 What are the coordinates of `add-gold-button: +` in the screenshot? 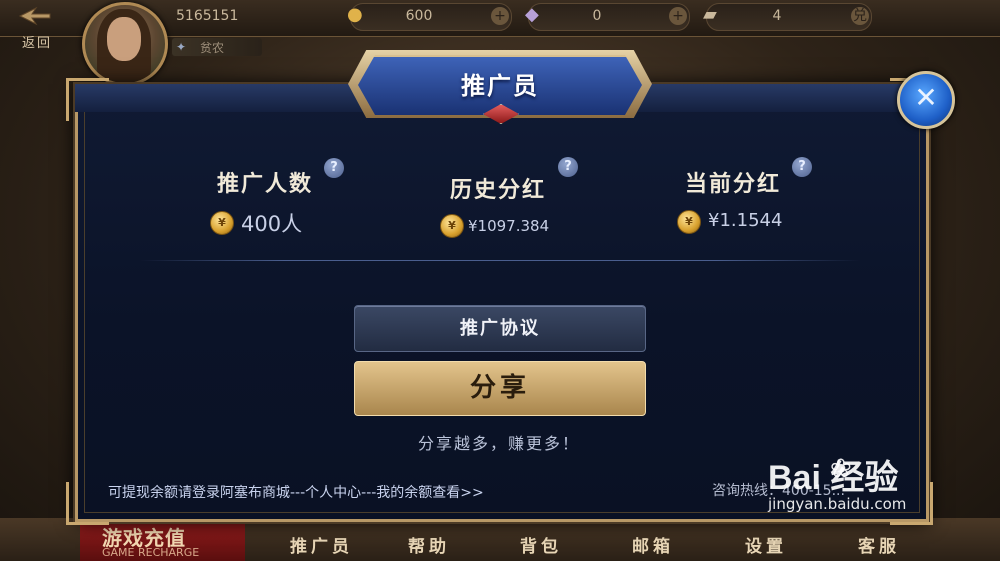 It's located at (500, 16).